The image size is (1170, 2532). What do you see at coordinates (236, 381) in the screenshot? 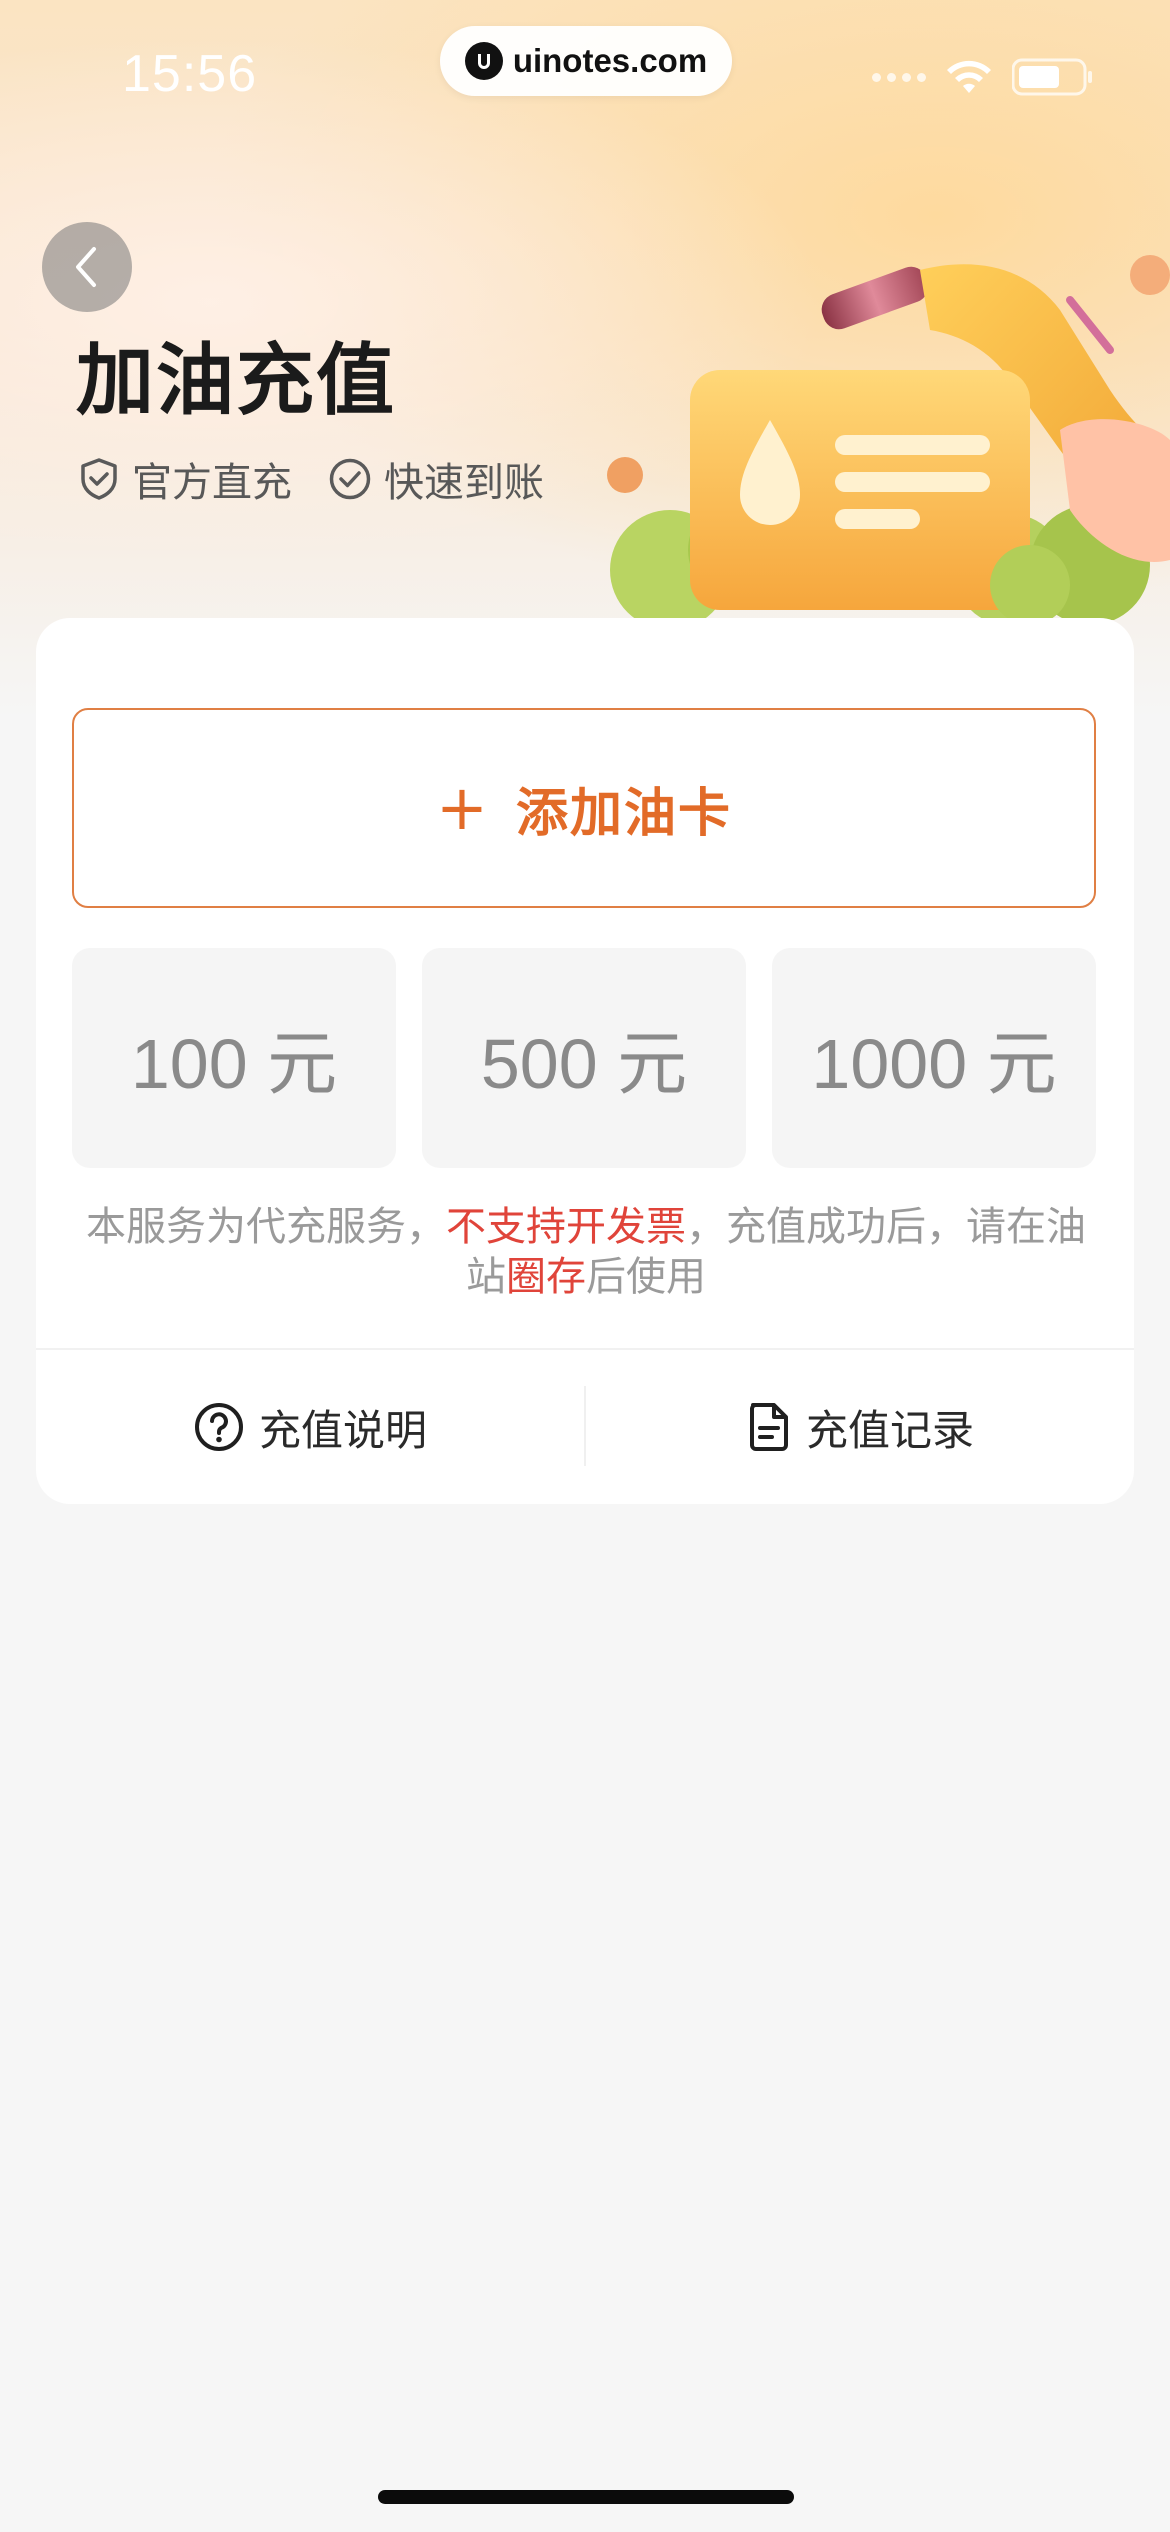
I see `page-title: 加油充值` at bounding box center [236, 381].